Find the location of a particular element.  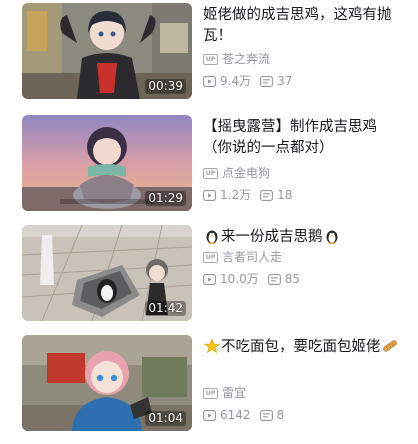

stats-row: 1.2万 18 is located at coordinates (252, 195).